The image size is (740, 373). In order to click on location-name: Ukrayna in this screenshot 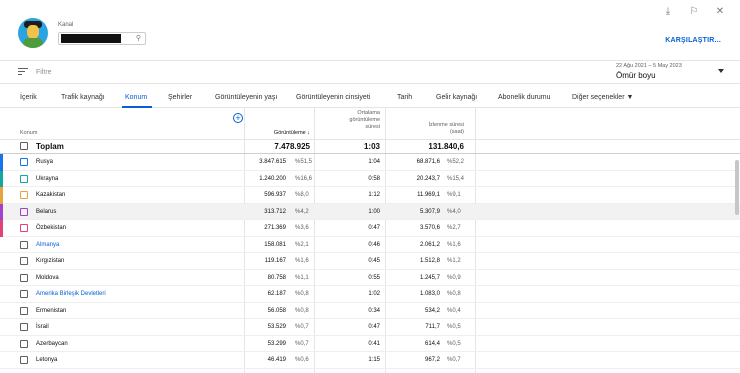, I will do `click(47, 178)`.